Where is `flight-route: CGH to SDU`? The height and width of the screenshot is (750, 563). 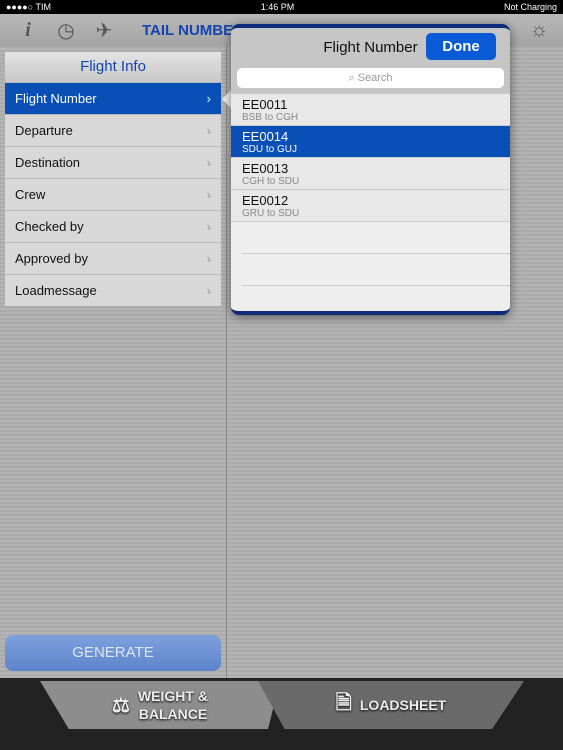 flight-route: CGH to SDU is located at coordinates (271, 181).